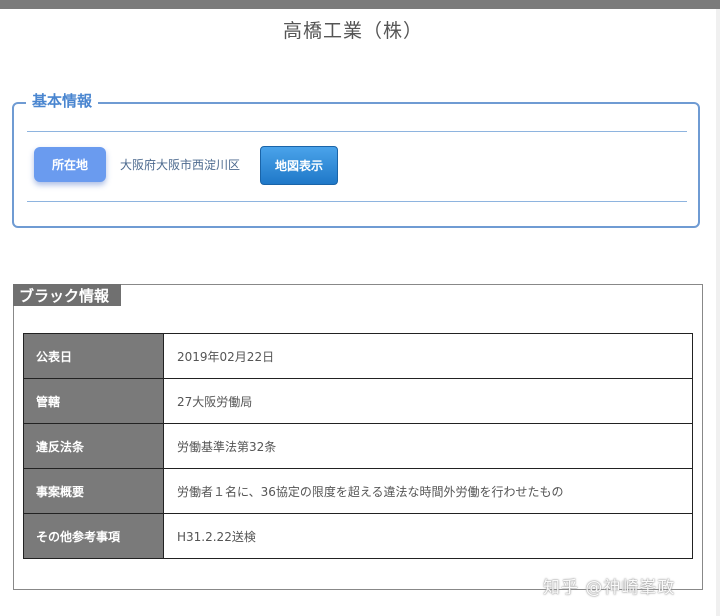 This screenshot has height=616, width=720. I want to click on row-value: H31.2.22送検, so click(428, 536).